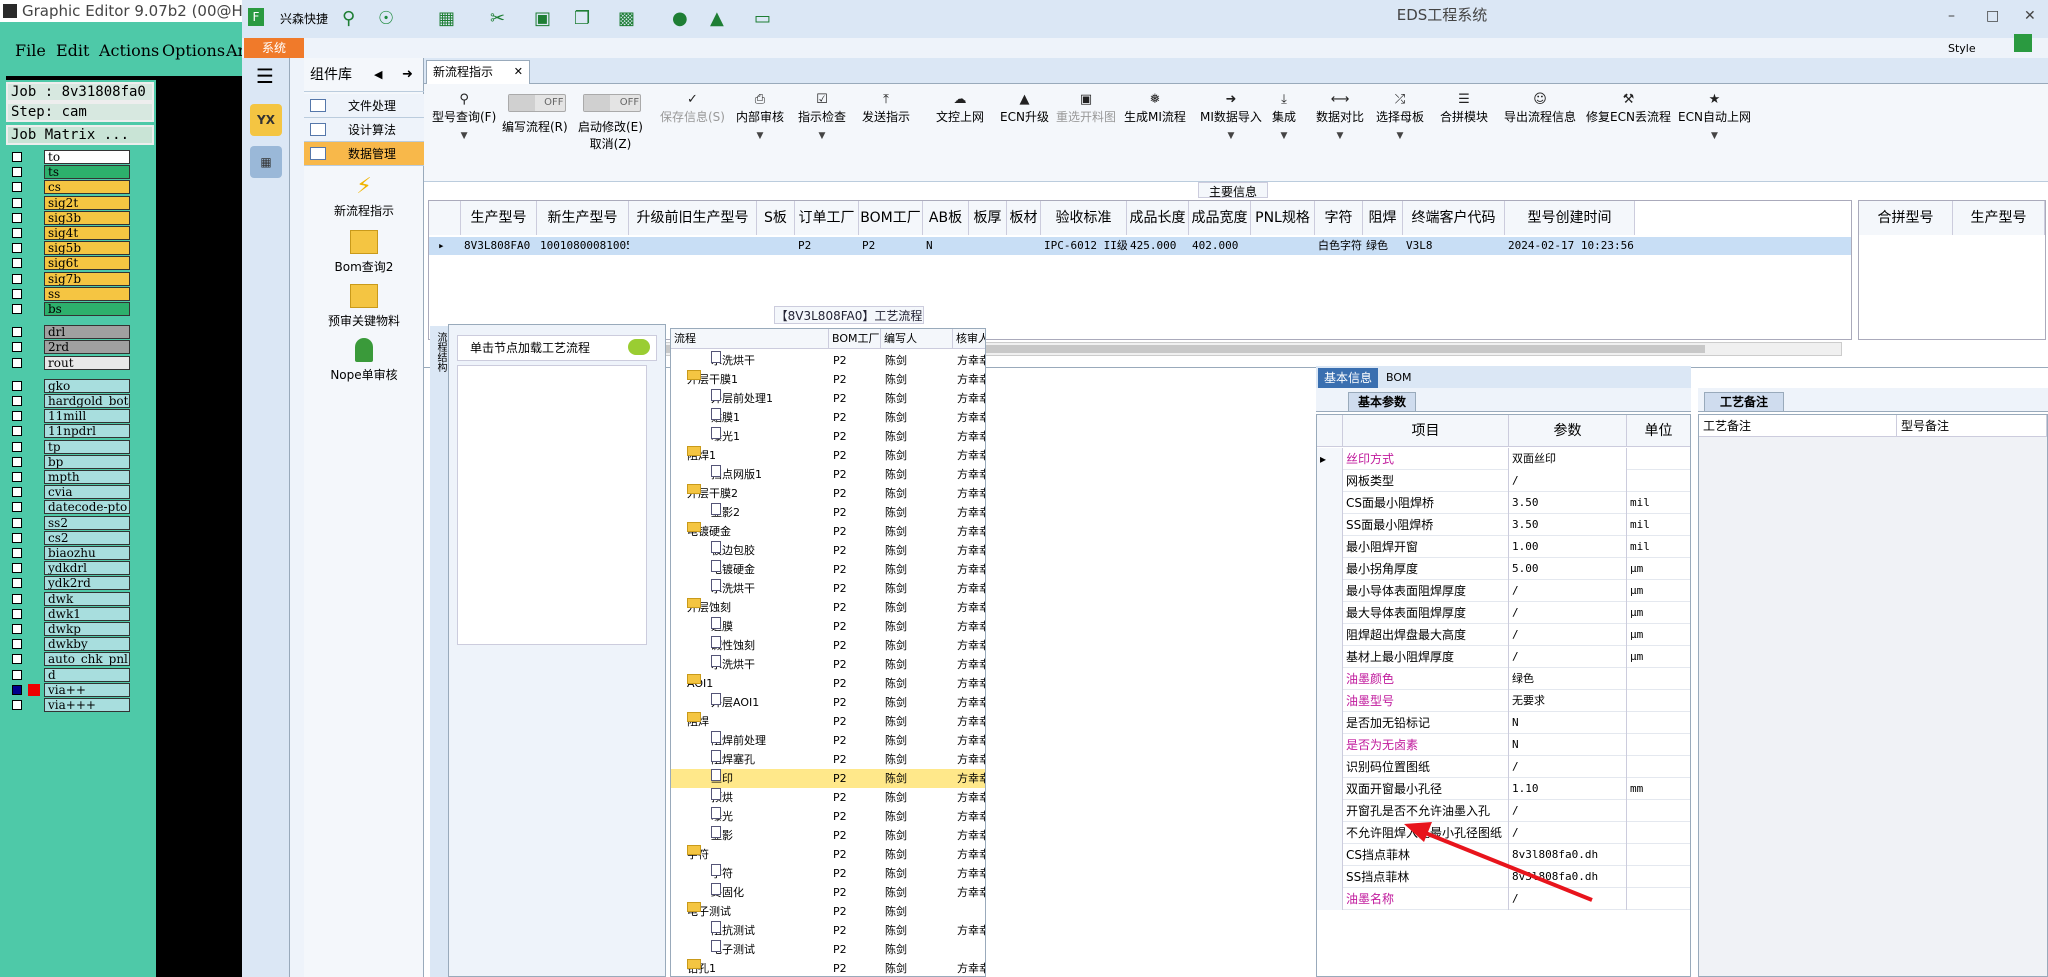 This screenshot has height=977, width=2048. I want to click on param-row: ▸ 丝印方式 双面丝印, so click(1503, 459).